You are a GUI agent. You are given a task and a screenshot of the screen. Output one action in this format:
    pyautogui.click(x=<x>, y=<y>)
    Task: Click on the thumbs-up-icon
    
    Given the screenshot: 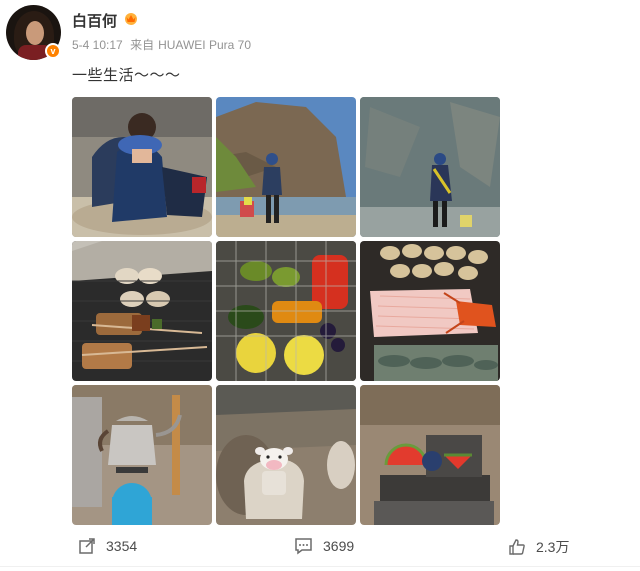 What is the action you would take?
    pyautogui.click(x=517, y=547)
    